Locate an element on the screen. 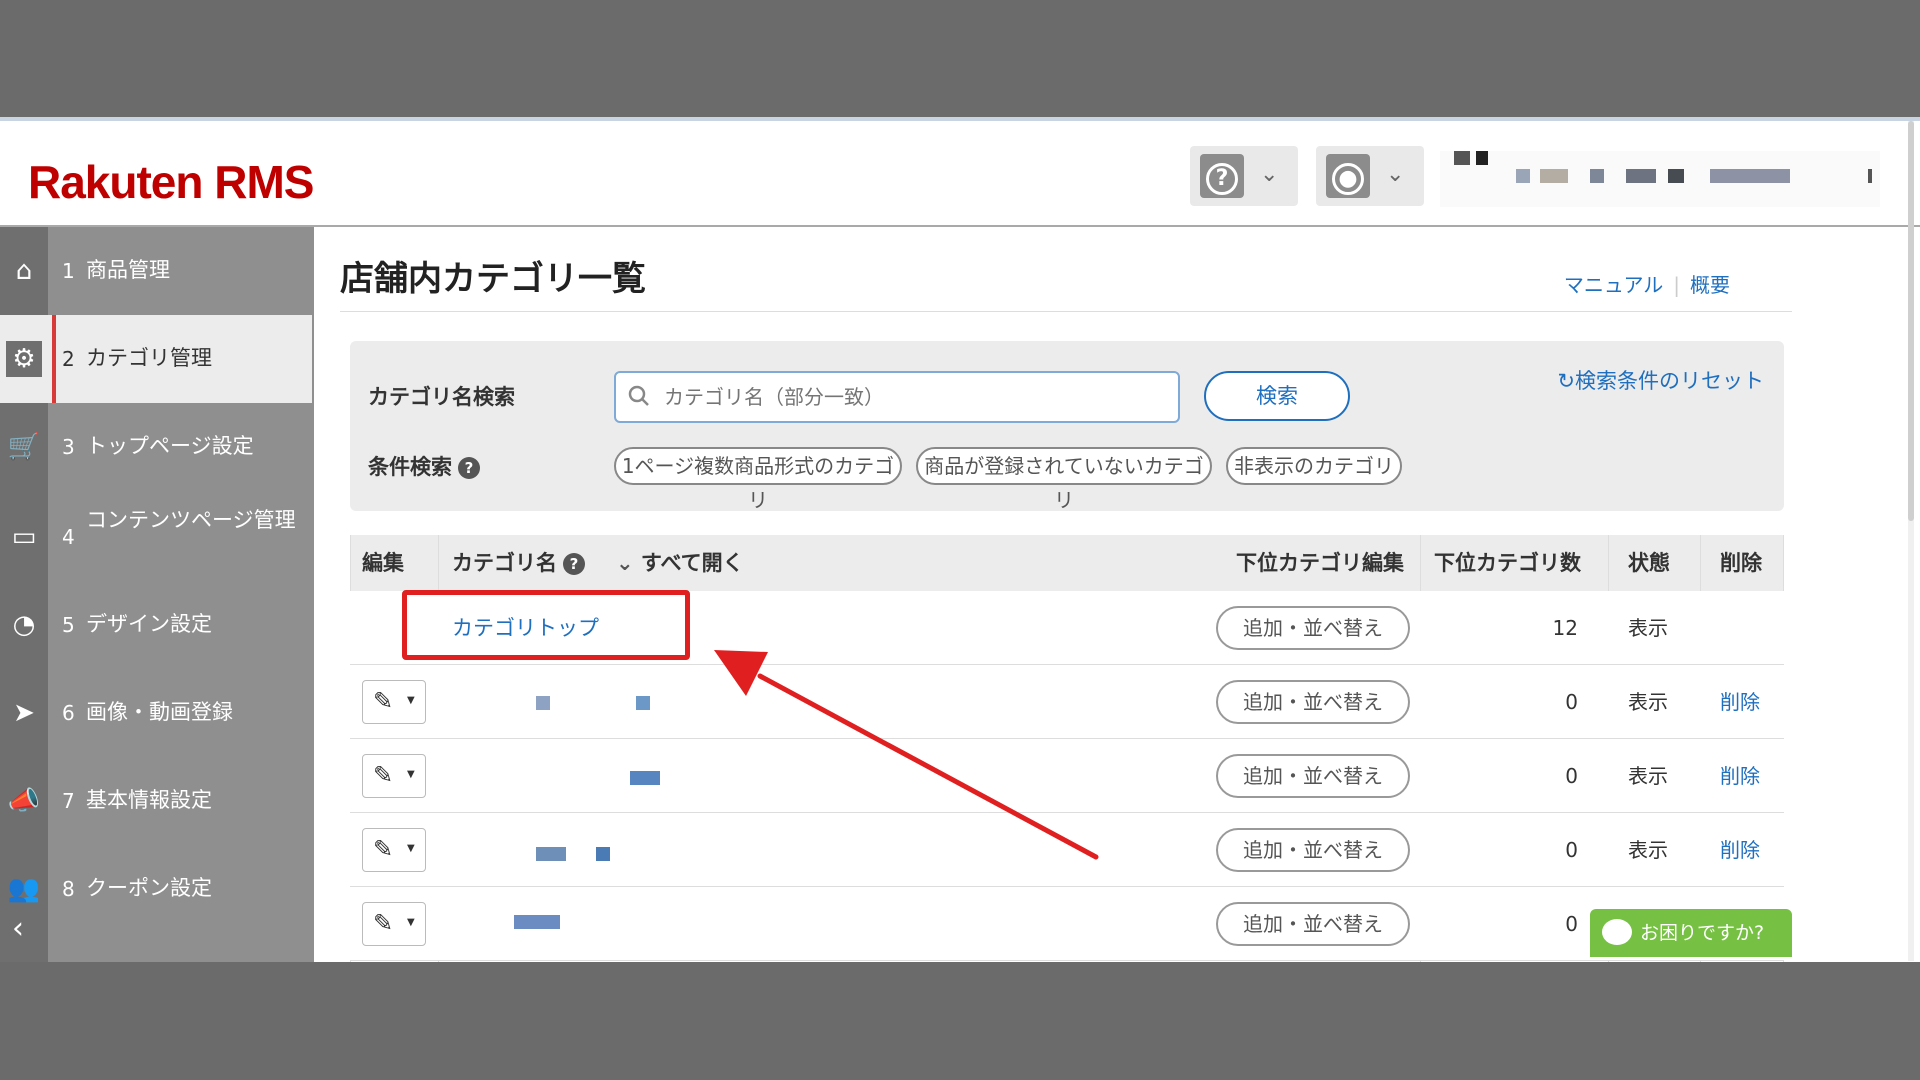 This screenshot has width=1920, height=1080. col-header-state: 状態 is located at coordinates (1649, 563).